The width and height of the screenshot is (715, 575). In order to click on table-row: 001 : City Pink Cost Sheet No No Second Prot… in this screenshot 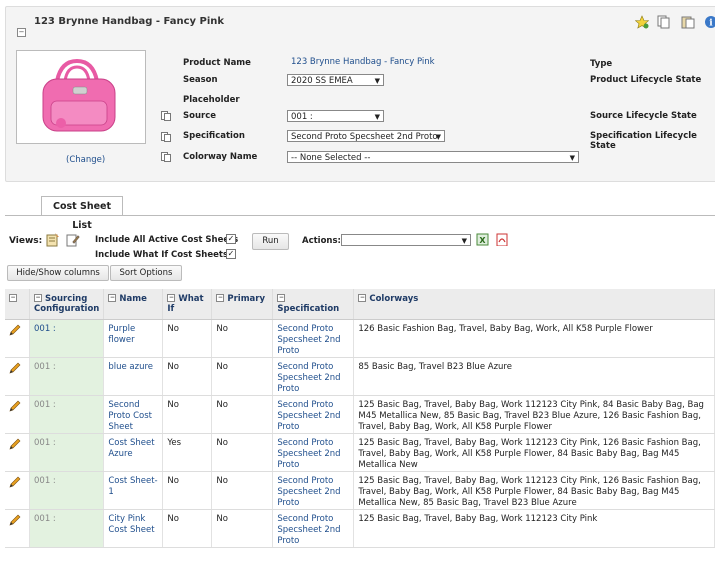, I will do `click(360, 528)`.